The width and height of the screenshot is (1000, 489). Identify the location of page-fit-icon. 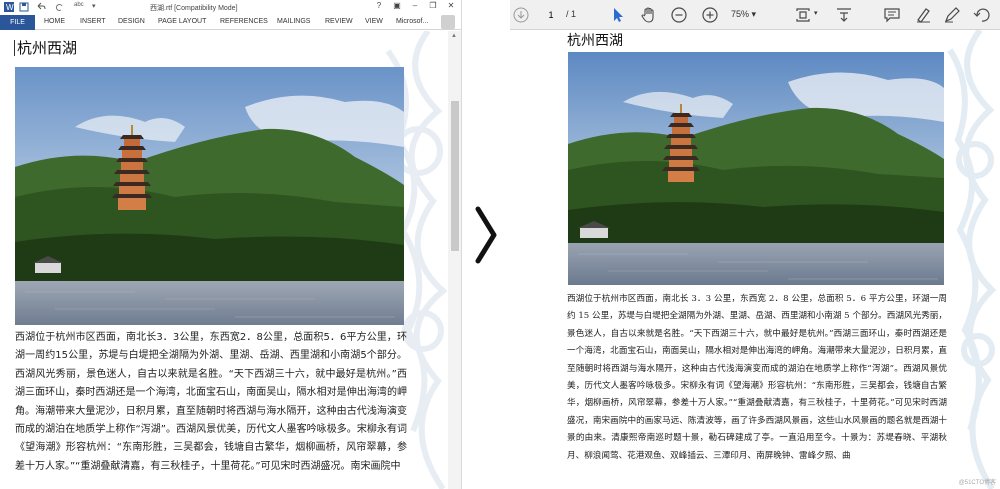
(803, 15).